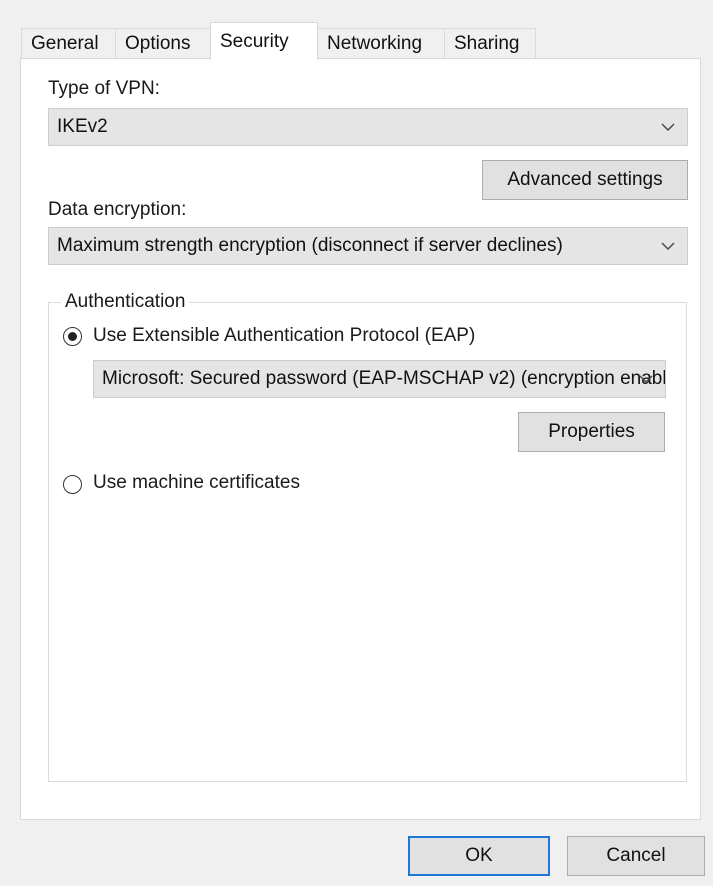  I want to click on authentication-legend: Authentication, so click(125, 301).